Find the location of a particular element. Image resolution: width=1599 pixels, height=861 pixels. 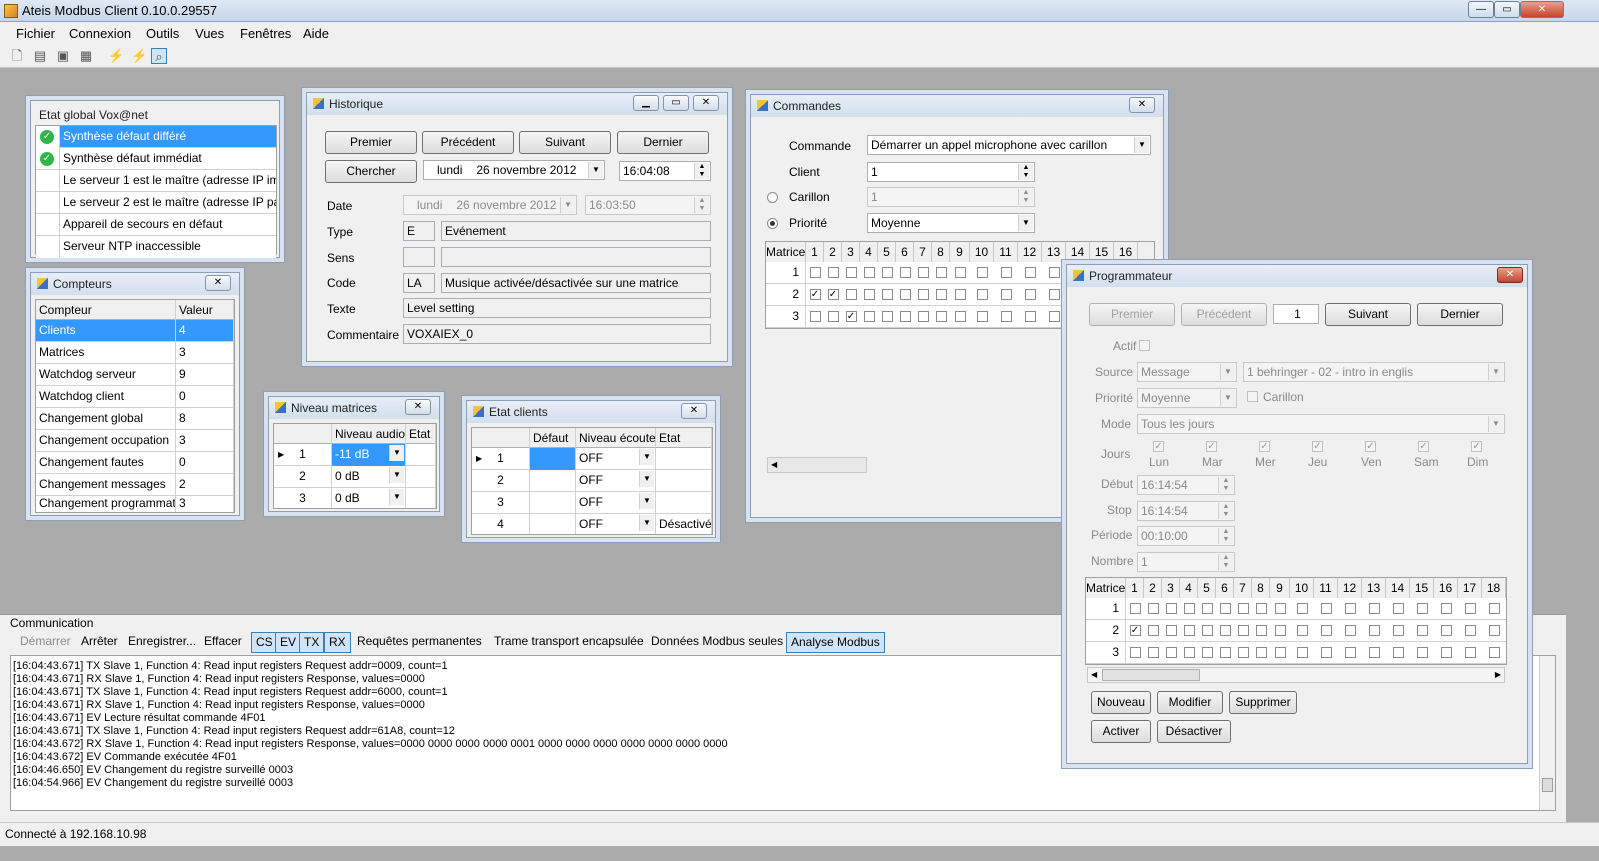

effacer-button: Effacer is located at coordinates (223, 642).